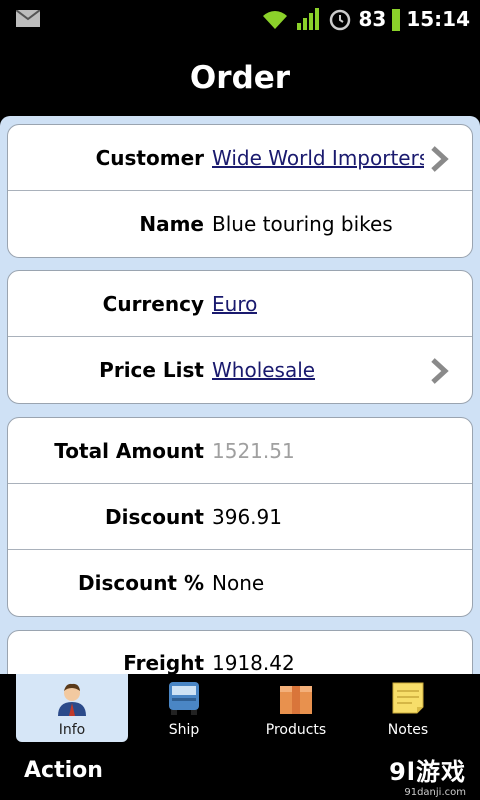 This screenshot has width=480, height=800. I want to click on row-customer: Customer Wide World Importers, so click(240, 158).